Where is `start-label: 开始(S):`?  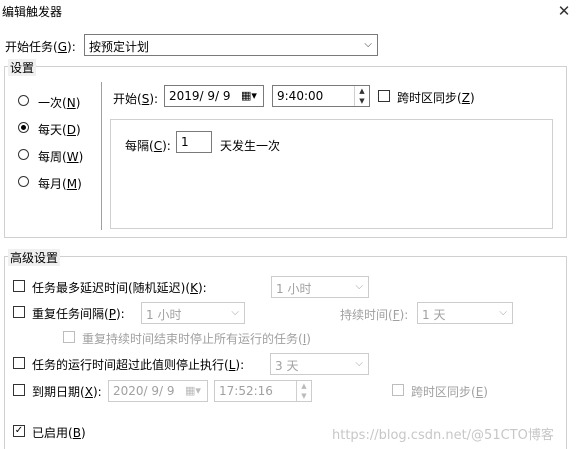 start-label: 开始(S): is located at coordinates (136, 99).